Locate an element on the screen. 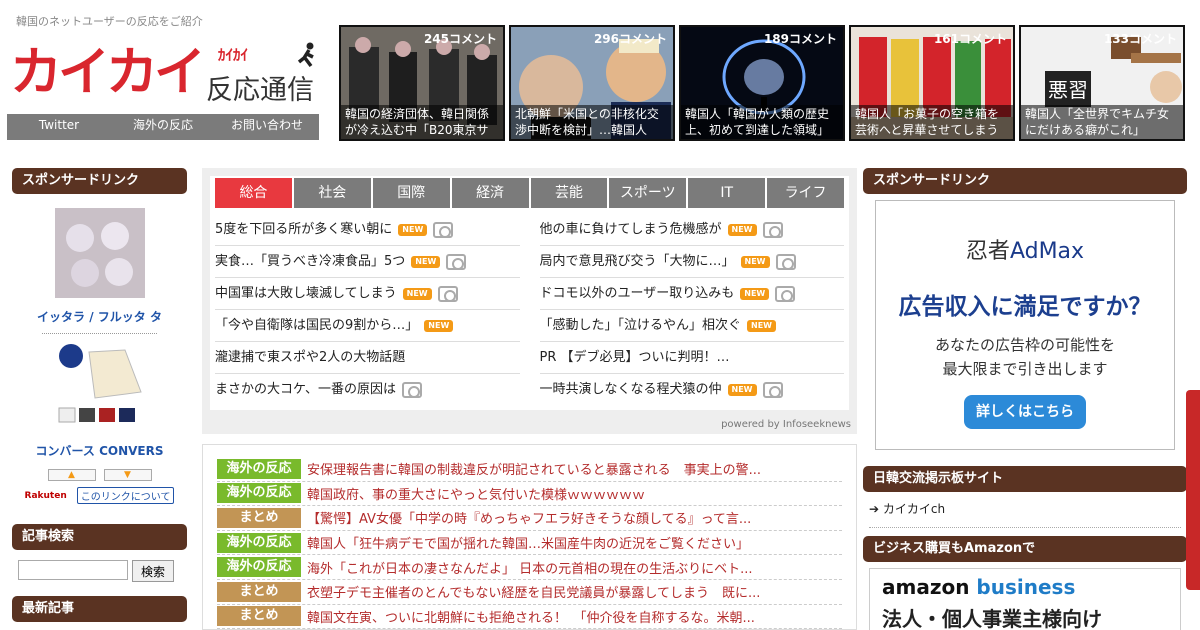  news-item: 局内で意見飛び交う「大物に…」 NEW is located at coordinates (691, 262).